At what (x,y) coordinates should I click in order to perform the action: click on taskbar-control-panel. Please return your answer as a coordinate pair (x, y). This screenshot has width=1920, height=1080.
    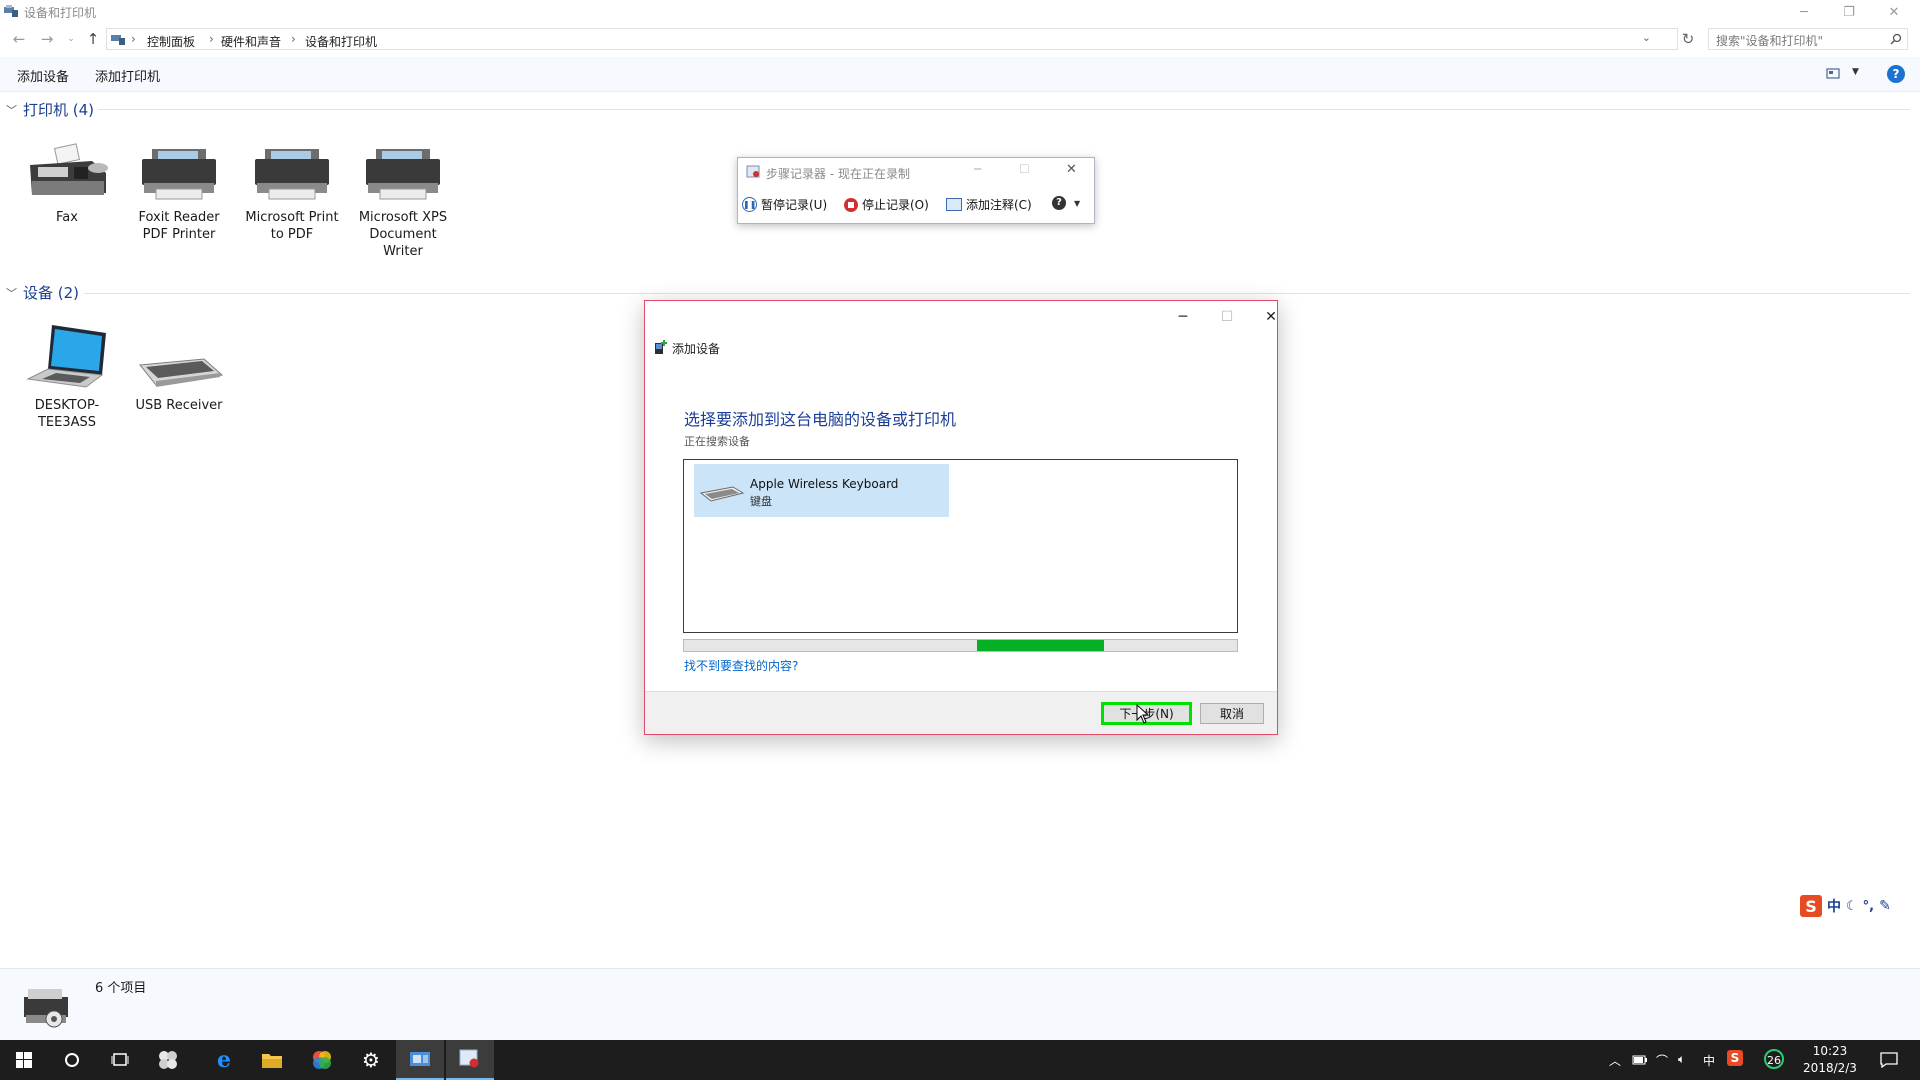
    Looking at the image, I should click on (420, 1060).